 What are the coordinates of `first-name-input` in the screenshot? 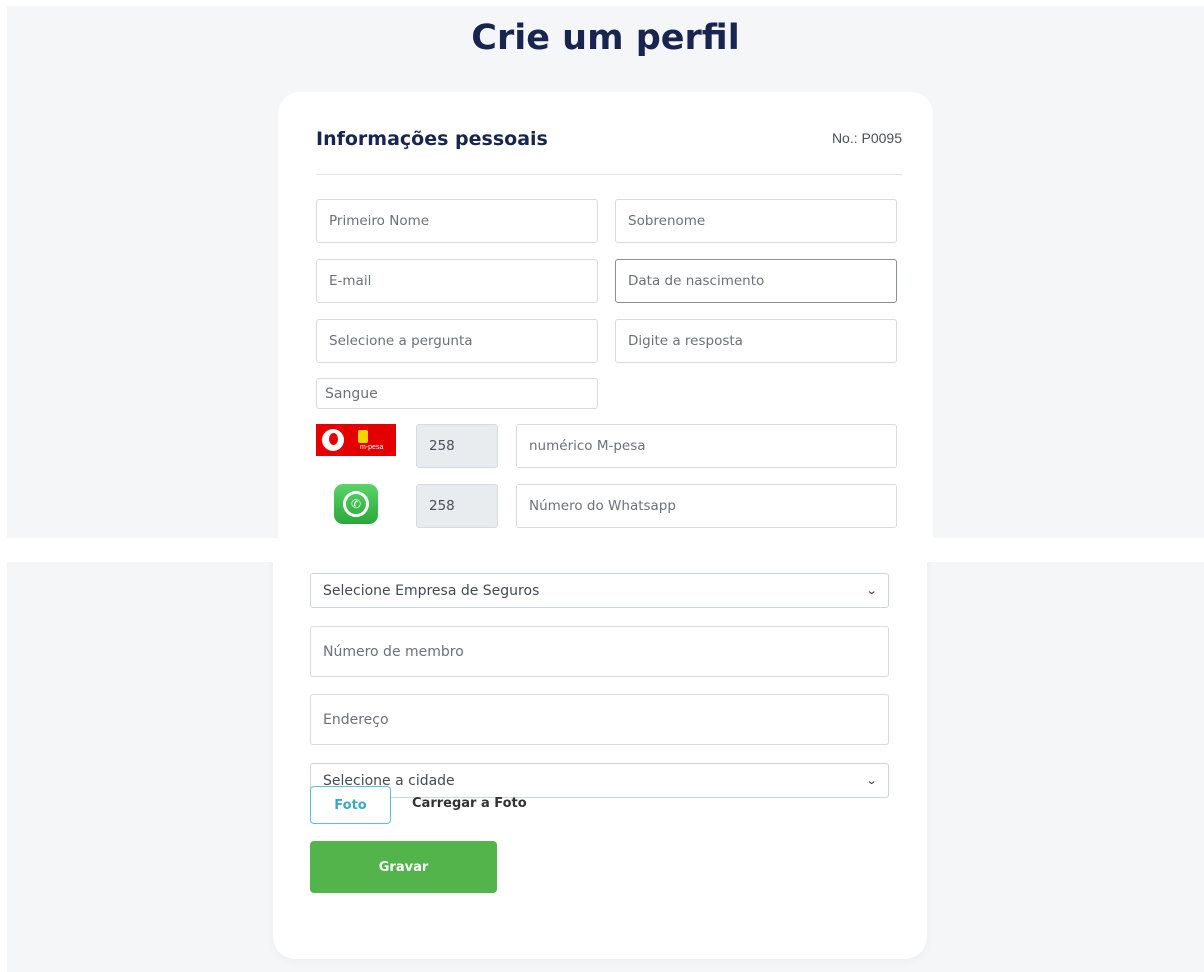 It's located at (457, 221).